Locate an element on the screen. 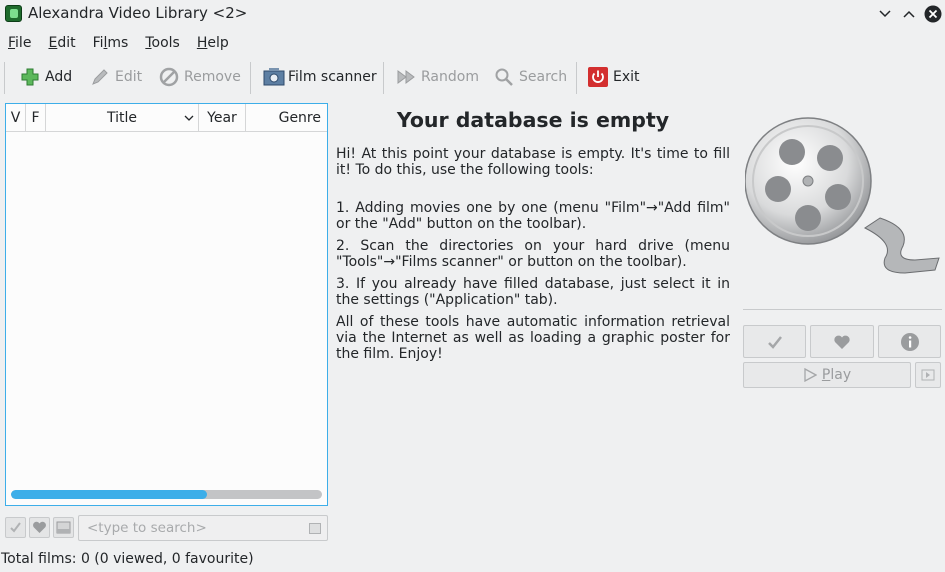 Image resolution: width=945 pixels, height=572 pixels. random-button: Random is located at coordinates (437, 77).